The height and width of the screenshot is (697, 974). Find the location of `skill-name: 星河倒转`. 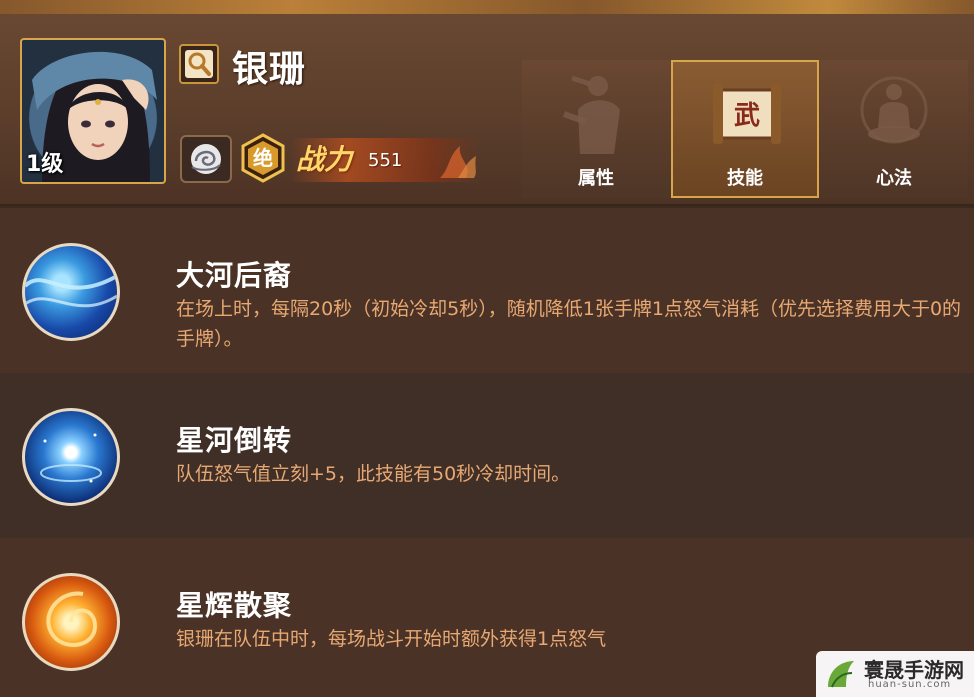

skill-name: 星河倒转 is located at coordinates (234, 440).